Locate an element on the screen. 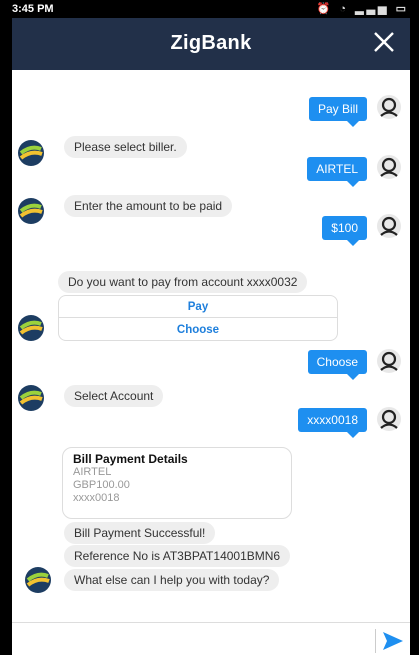 This screenshot has height=655, width=419. status-bar: 3:45 PM ⏰ ◔ ▂▃▅ ▭ is located at coordinates (209, 9).